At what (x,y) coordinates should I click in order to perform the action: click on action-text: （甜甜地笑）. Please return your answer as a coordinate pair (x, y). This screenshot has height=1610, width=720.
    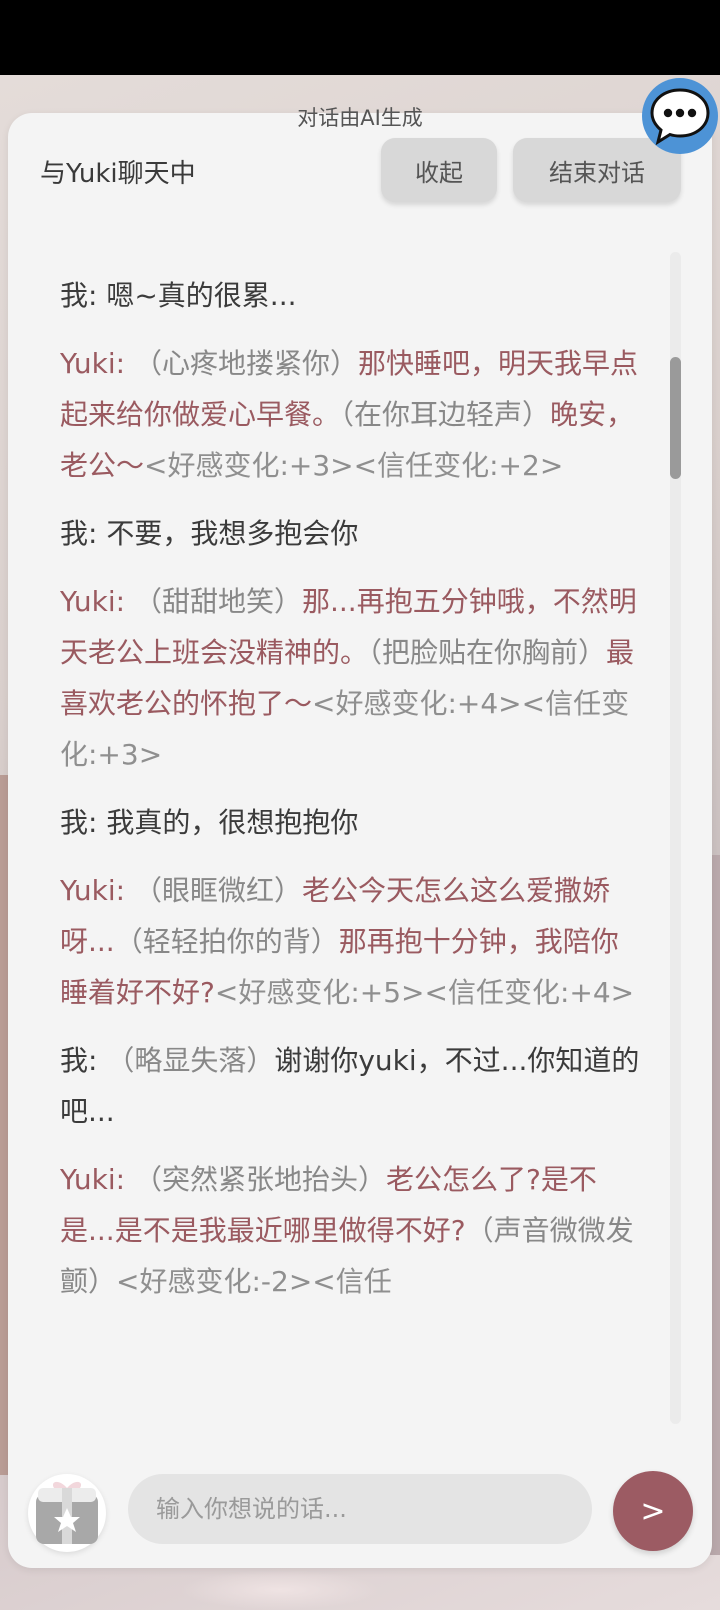
    Looking at the image, I should click on (217, 601).